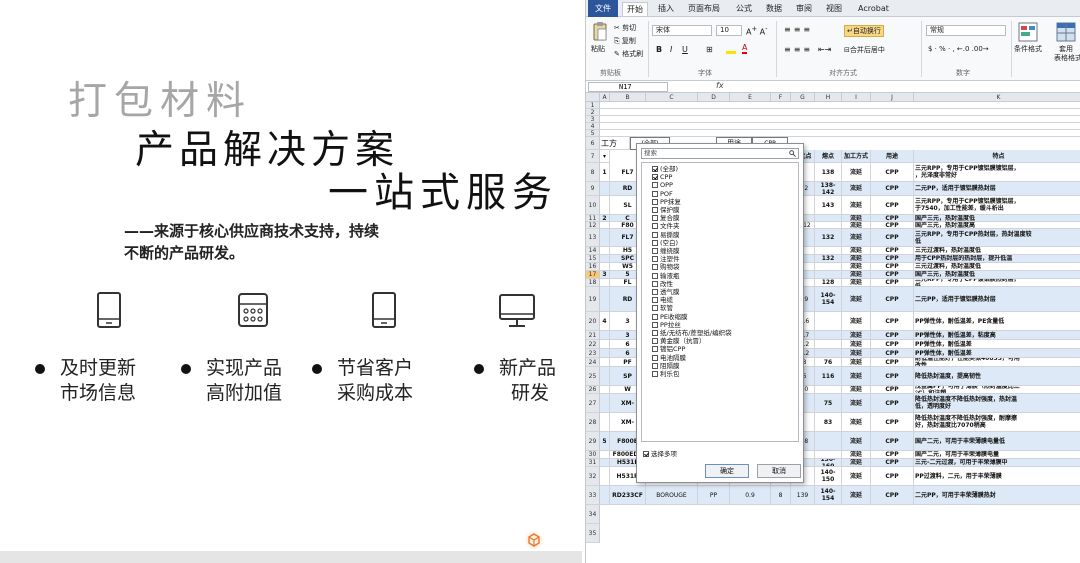  Describe the element at coordinates (605, 275) in the screenshot. I see `table-cell: 3` at that location.